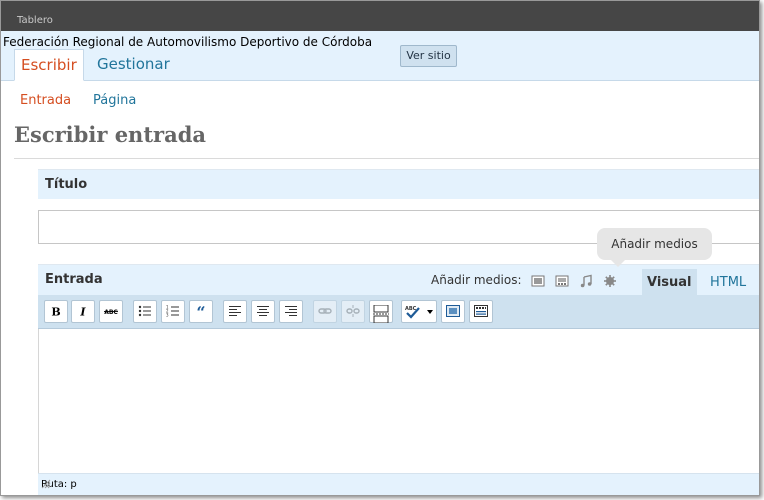  What do you see at coordinates (263, 311) in the screenshot?
I see `align-center-button` at bounding box center [263, 311].